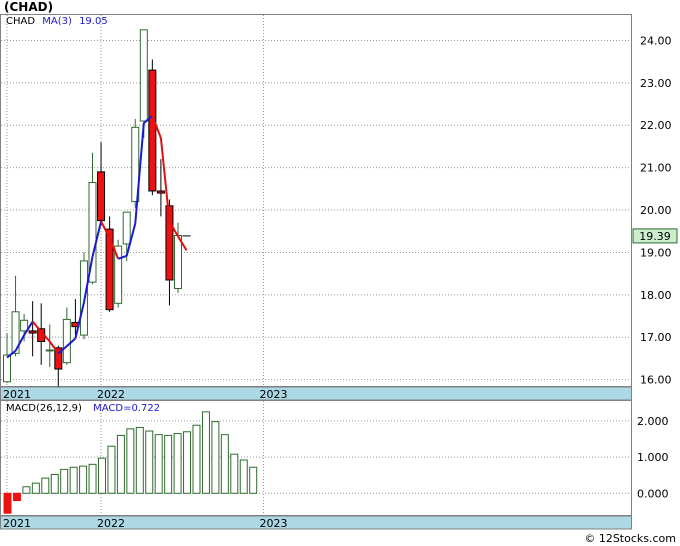  What do you see at coordinates (630, 538) in the screenshot?
I see `footer-credit: © 12Stocks.com` at bounding box center [630, 538].